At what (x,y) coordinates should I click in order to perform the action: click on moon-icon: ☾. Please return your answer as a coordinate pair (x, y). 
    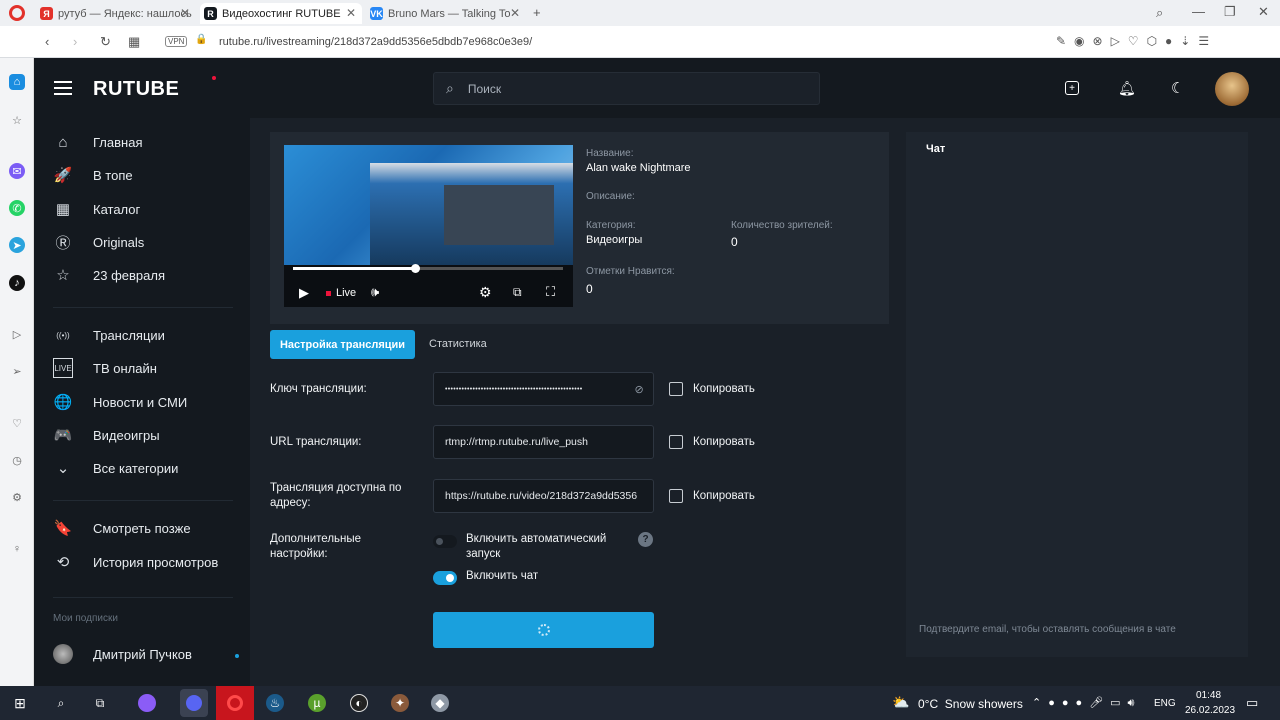
    Looking at the image, I should click on (1177, 88).